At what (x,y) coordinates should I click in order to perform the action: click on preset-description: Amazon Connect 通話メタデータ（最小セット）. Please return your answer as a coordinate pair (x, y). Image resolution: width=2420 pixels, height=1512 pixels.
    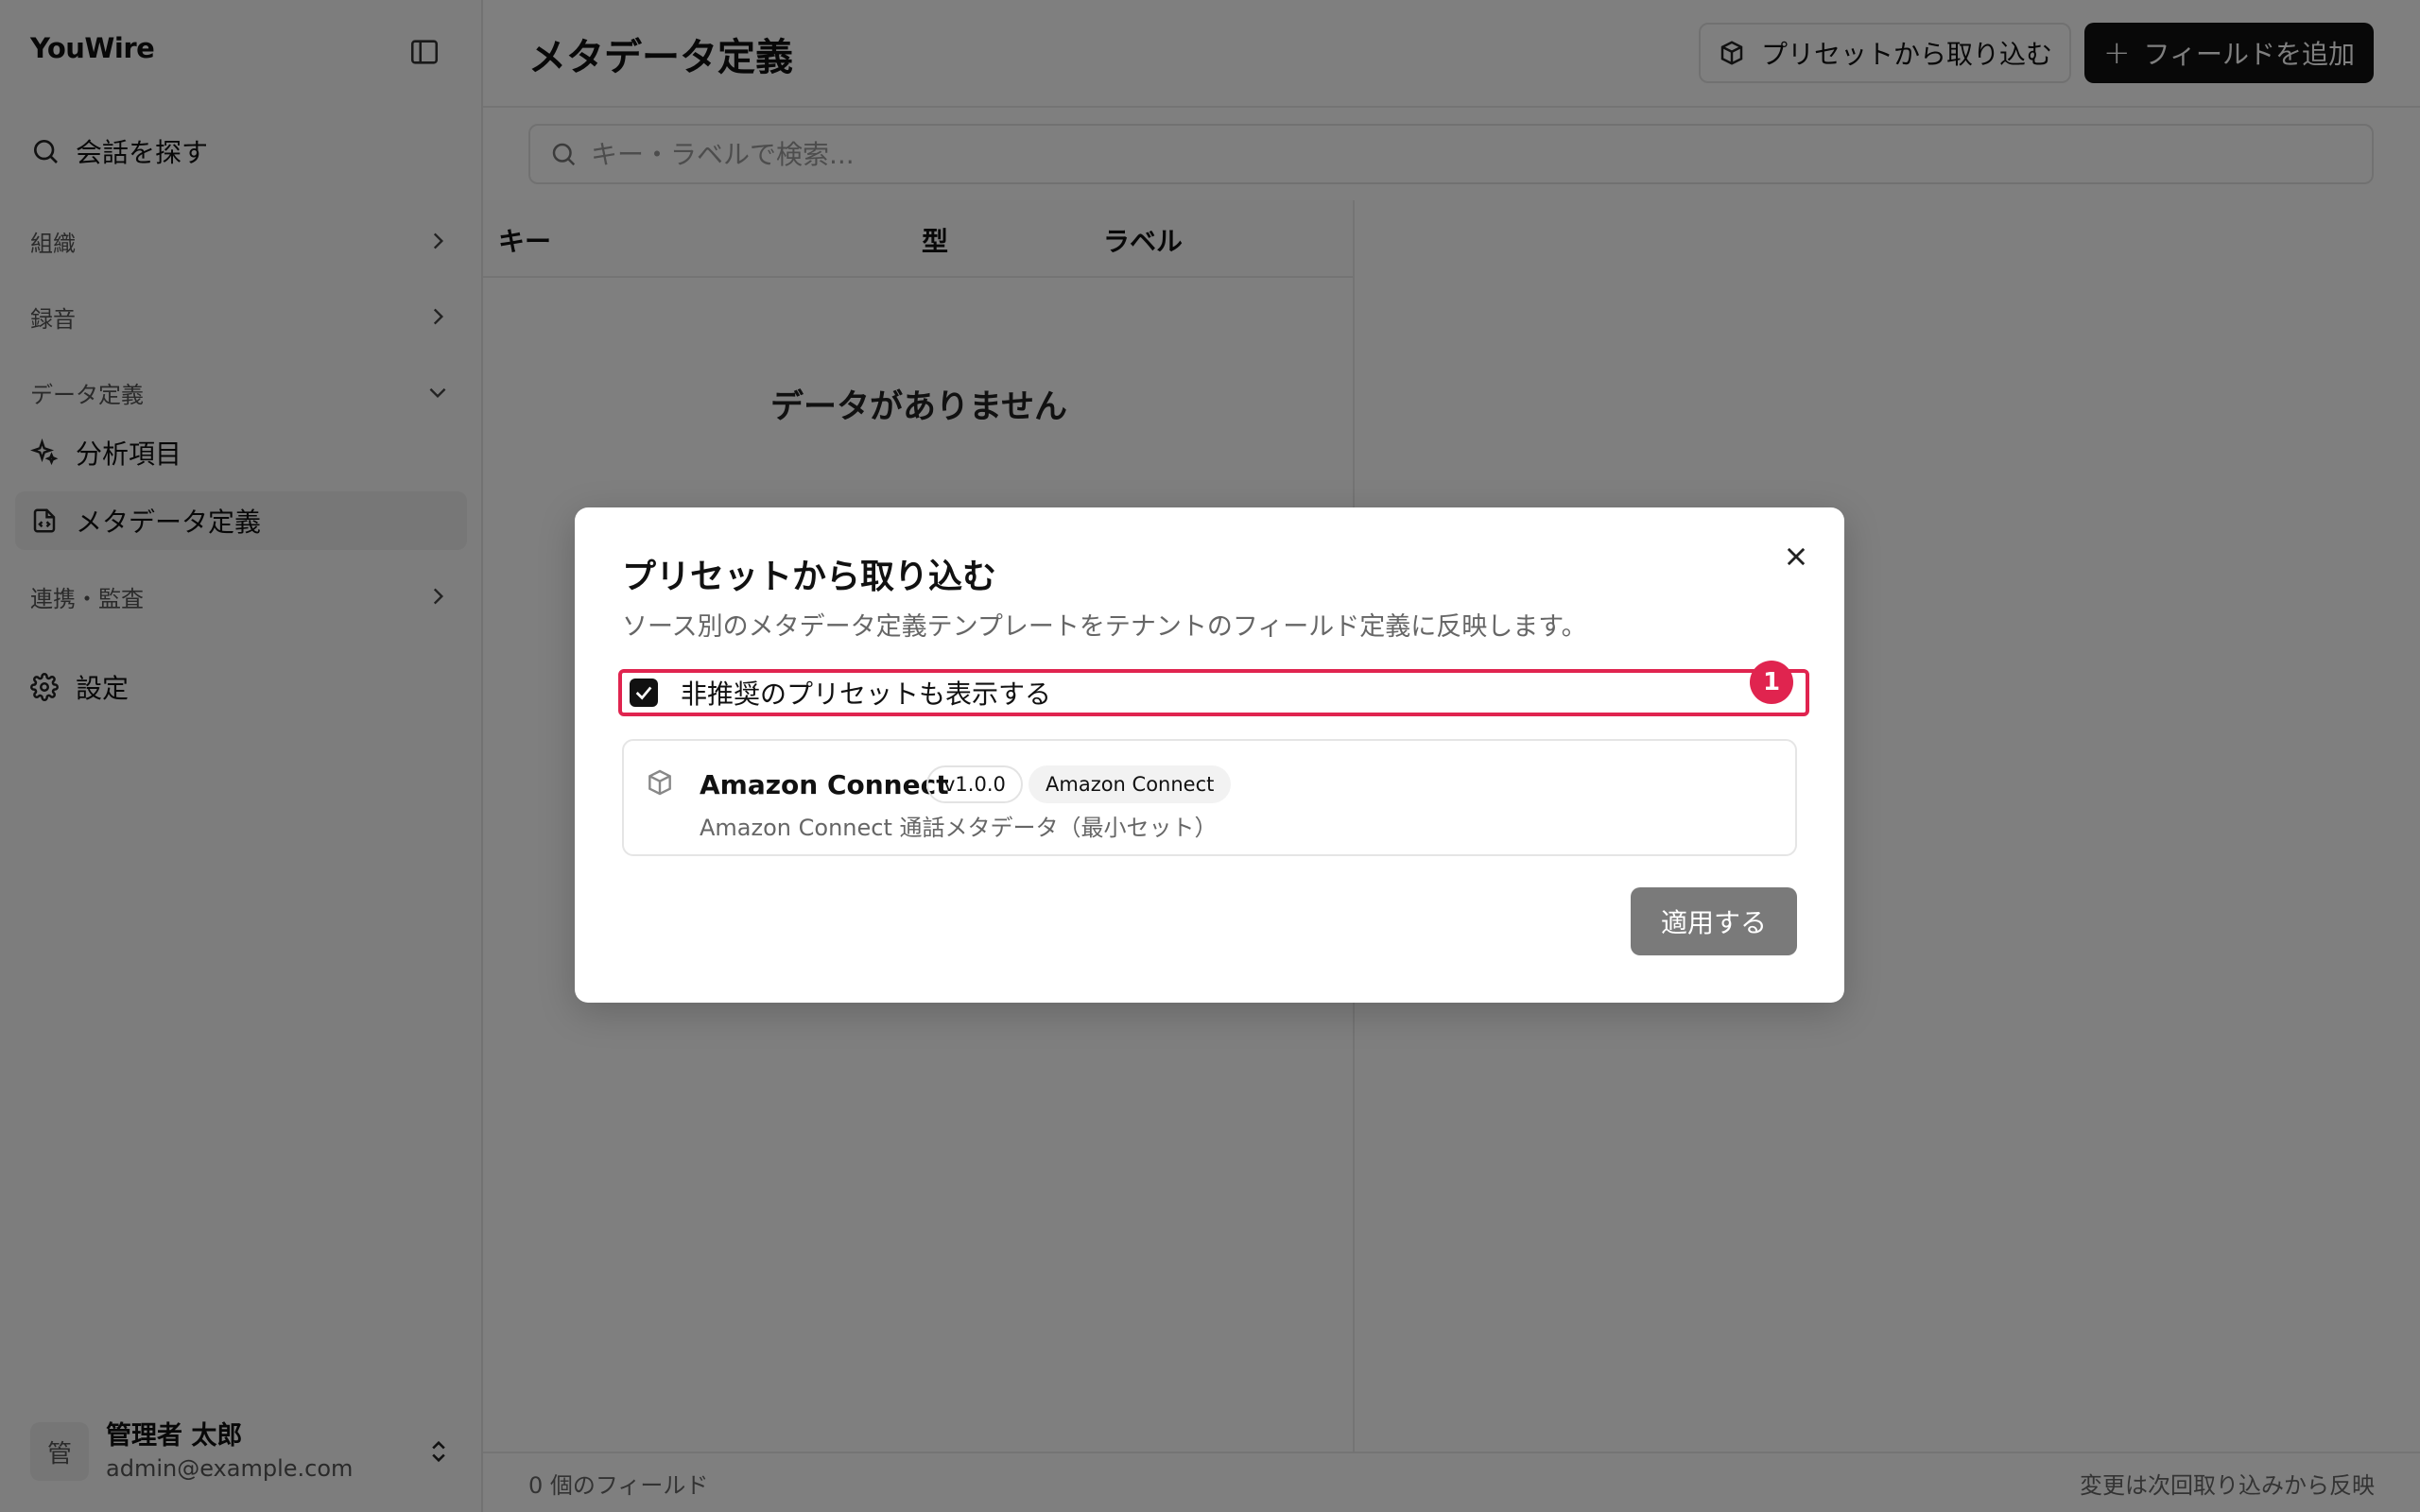
    Looking at the image, I should click on (959, 828).